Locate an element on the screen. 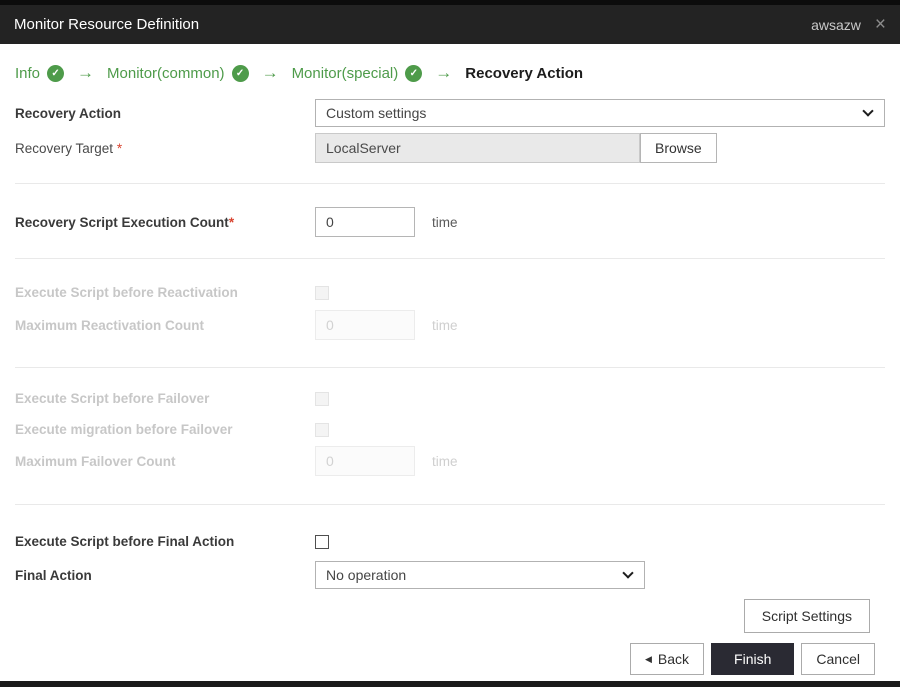  final-action-select: No operation is located at coordinates (480, 575).